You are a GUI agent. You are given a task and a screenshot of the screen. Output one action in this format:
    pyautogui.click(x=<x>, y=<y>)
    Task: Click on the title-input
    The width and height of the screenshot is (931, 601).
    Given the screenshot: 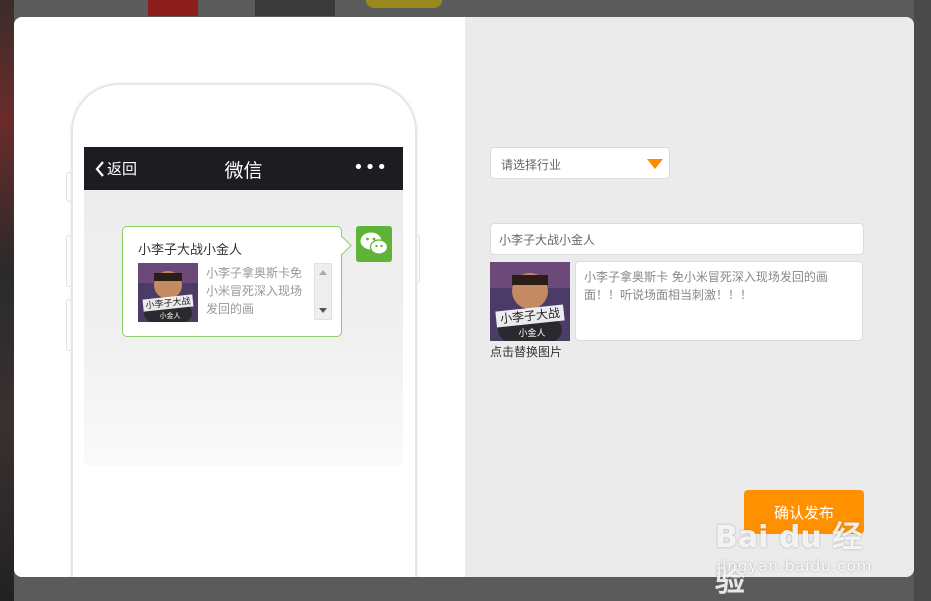 What is the action you would take?
    pyautogui.click(x=677, y=239)
    